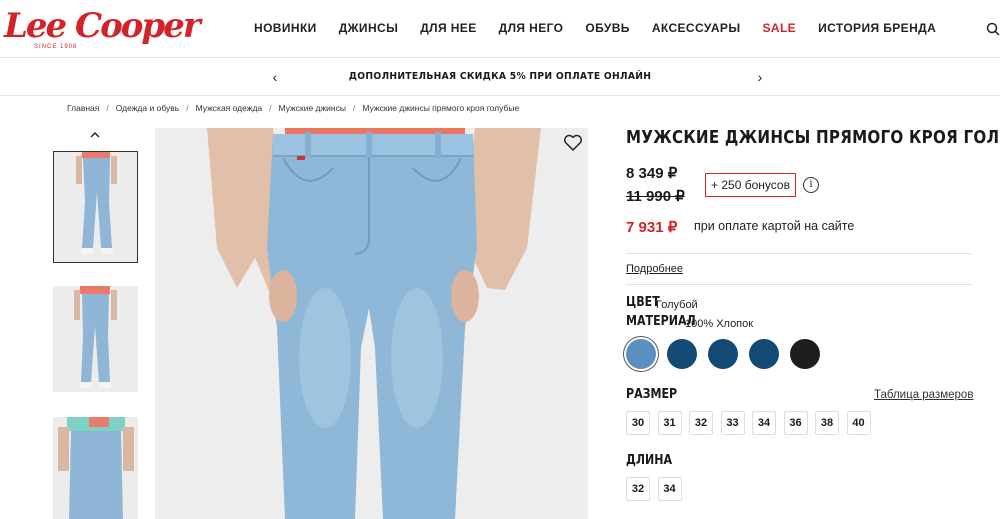 Image resolution: width=1000 pixels, height=519 pixels. I want to click on color-value: Голубой, so click(677, 305).